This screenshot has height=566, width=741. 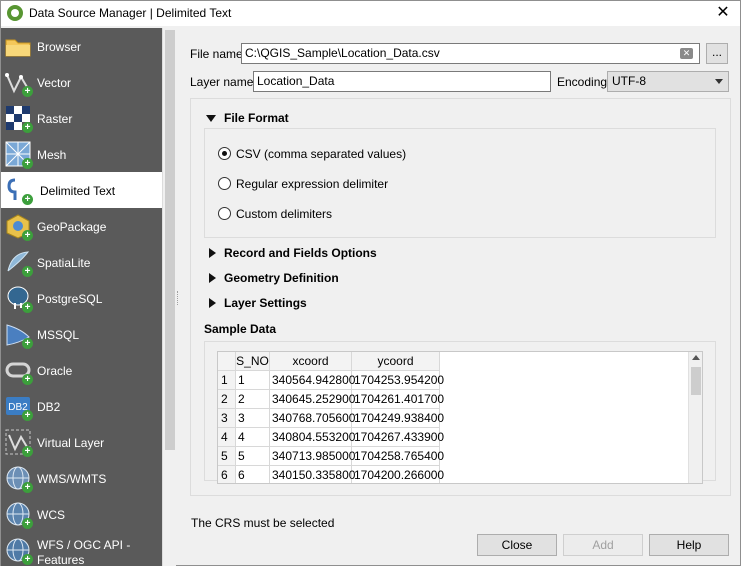 I want to click on geometry-definition-header: Geometry Definition, so click(x=281, y=278).